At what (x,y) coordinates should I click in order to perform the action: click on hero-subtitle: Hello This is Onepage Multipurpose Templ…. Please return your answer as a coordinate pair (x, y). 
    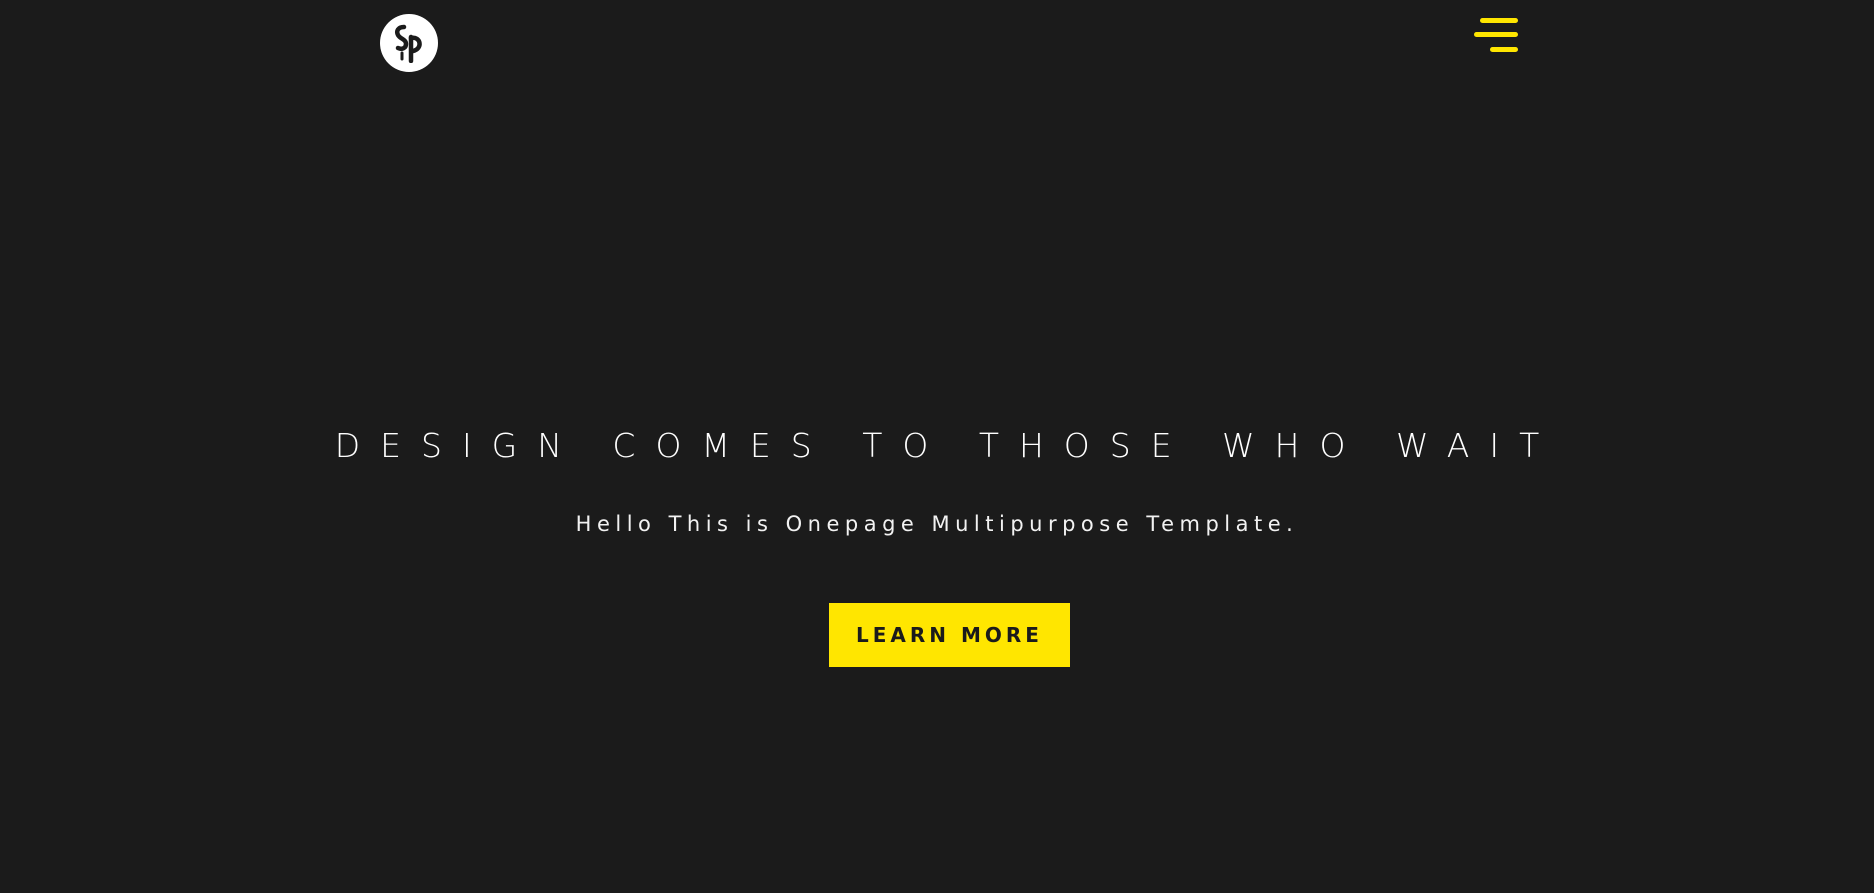
    Looking at the image, I should click on (937, 524).